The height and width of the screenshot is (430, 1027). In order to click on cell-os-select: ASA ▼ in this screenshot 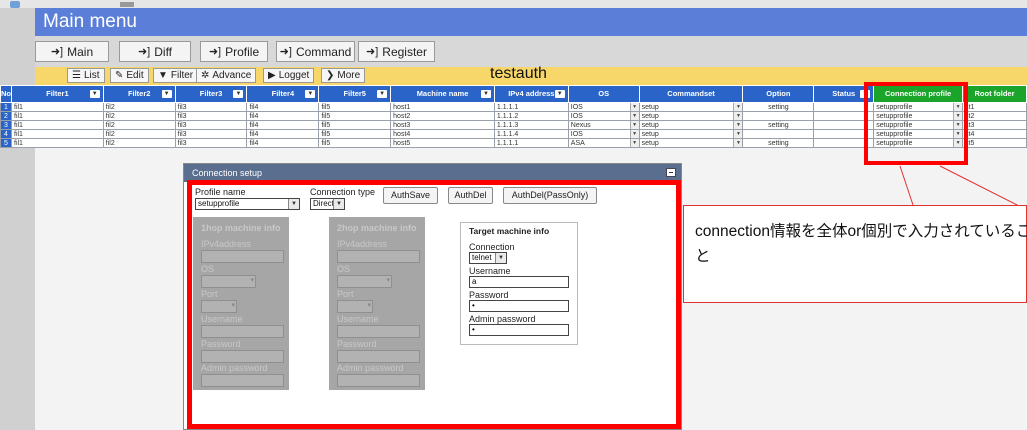, I will do `click(603, 143)`.